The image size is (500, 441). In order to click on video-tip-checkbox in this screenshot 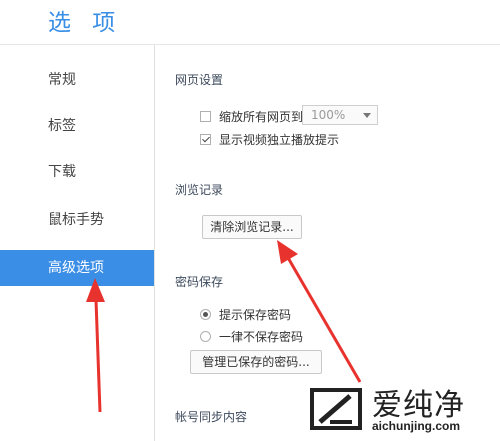, I will do `click(205, 139)`.